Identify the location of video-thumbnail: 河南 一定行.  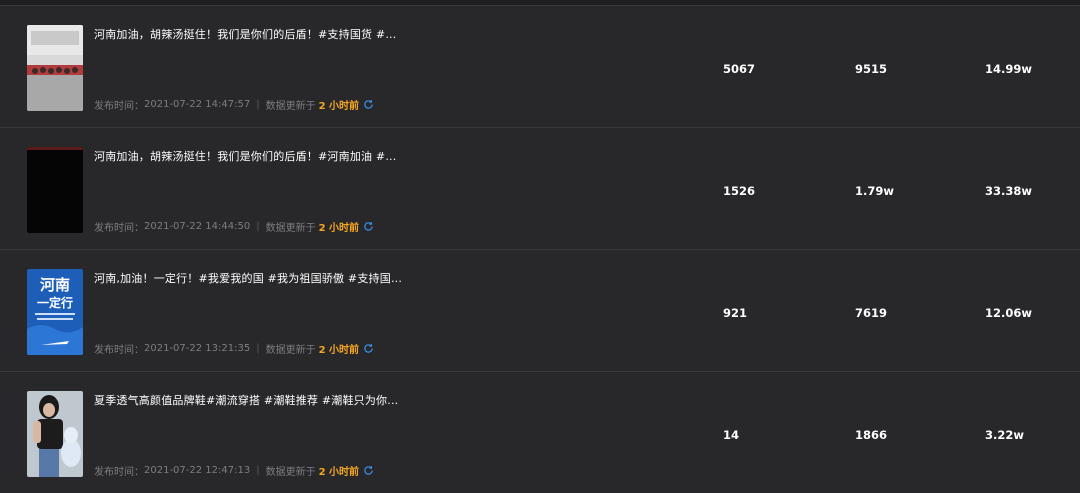
(55, 312).